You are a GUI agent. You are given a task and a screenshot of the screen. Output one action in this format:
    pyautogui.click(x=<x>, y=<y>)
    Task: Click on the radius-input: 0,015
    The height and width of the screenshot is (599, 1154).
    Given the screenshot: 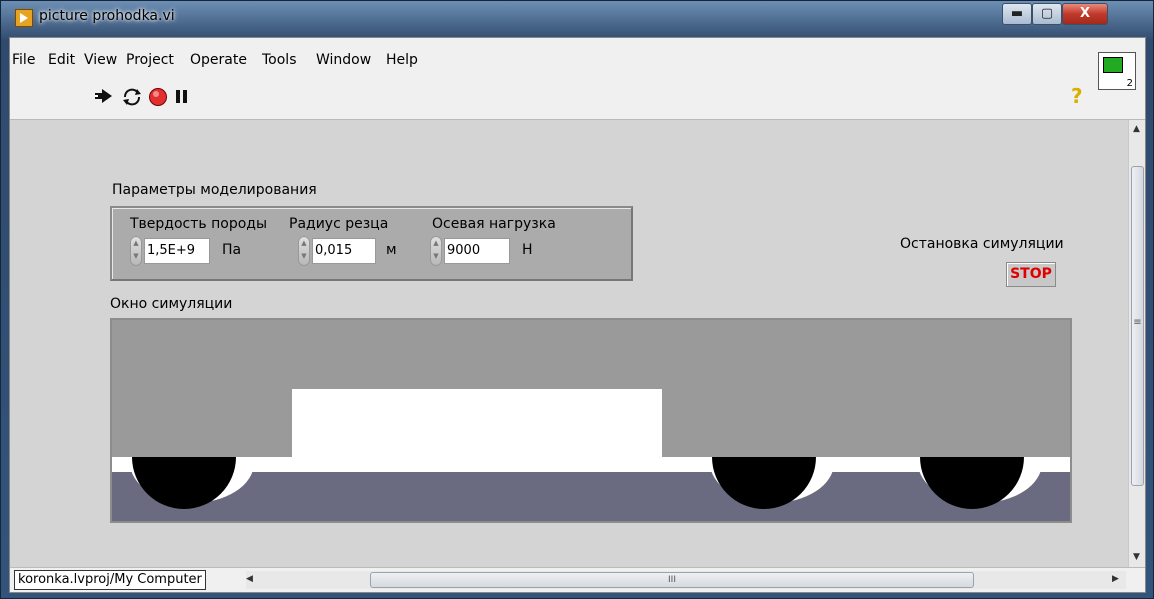 What is the action you would take?
    pyautogui.click(x=344, y=251)
    